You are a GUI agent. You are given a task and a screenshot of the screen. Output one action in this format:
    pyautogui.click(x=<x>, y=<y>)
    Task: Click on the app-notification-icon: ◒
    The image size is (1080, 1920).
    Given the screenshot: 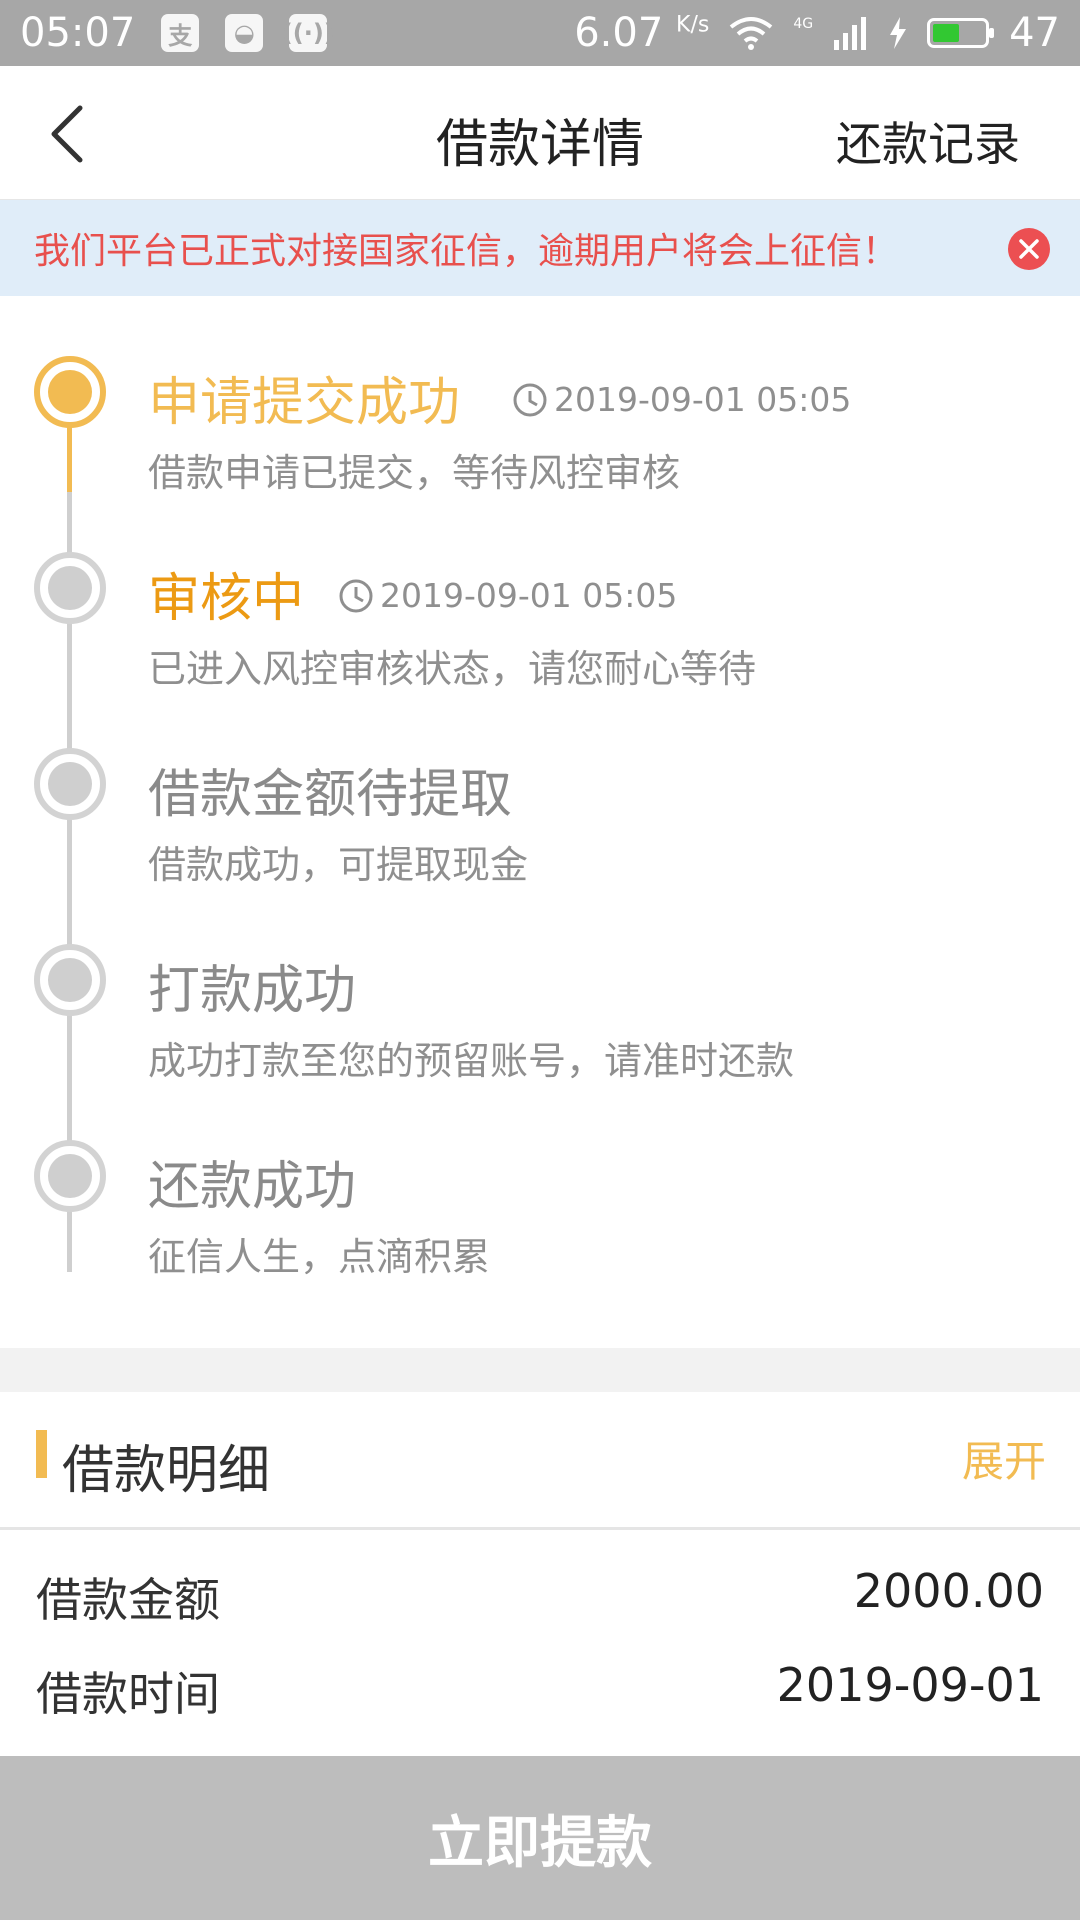 What is the action you would take?
    pyautogui.click(x=244, y=33)
    